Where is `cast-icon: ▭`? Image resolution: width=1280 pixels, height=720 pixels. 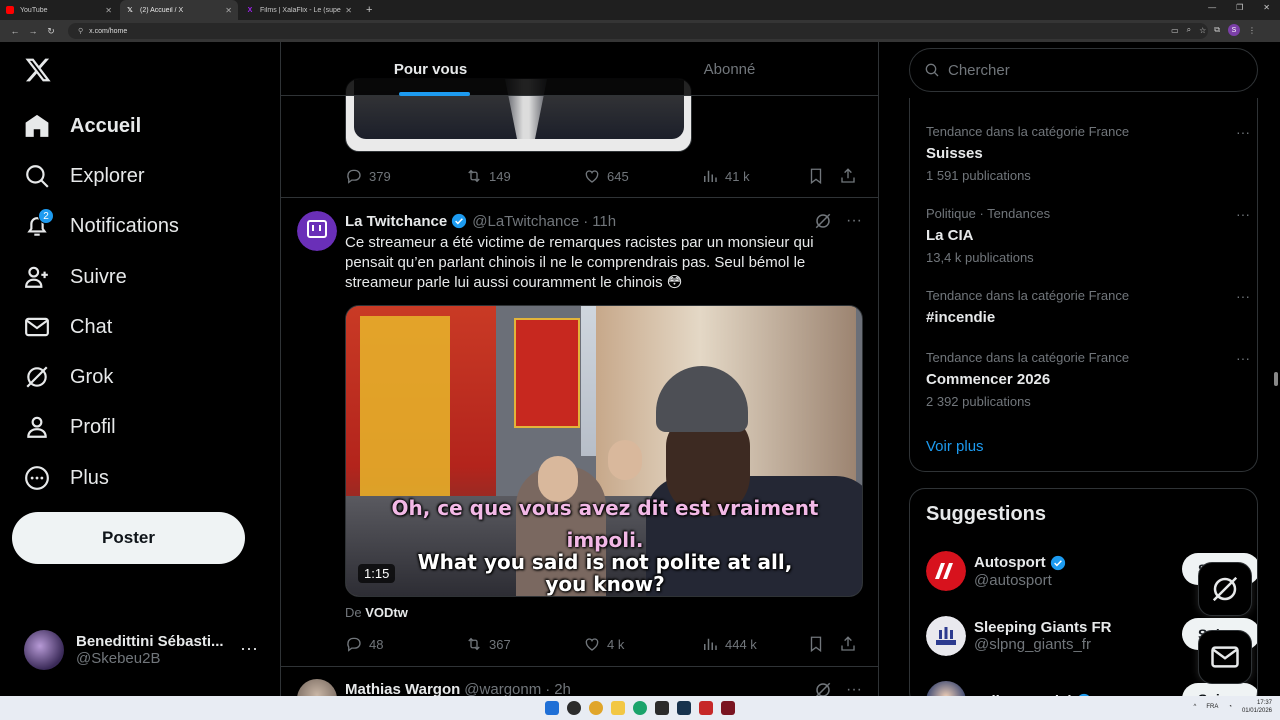 cast-icon: ▭ is located at coordinates (1175, 30).